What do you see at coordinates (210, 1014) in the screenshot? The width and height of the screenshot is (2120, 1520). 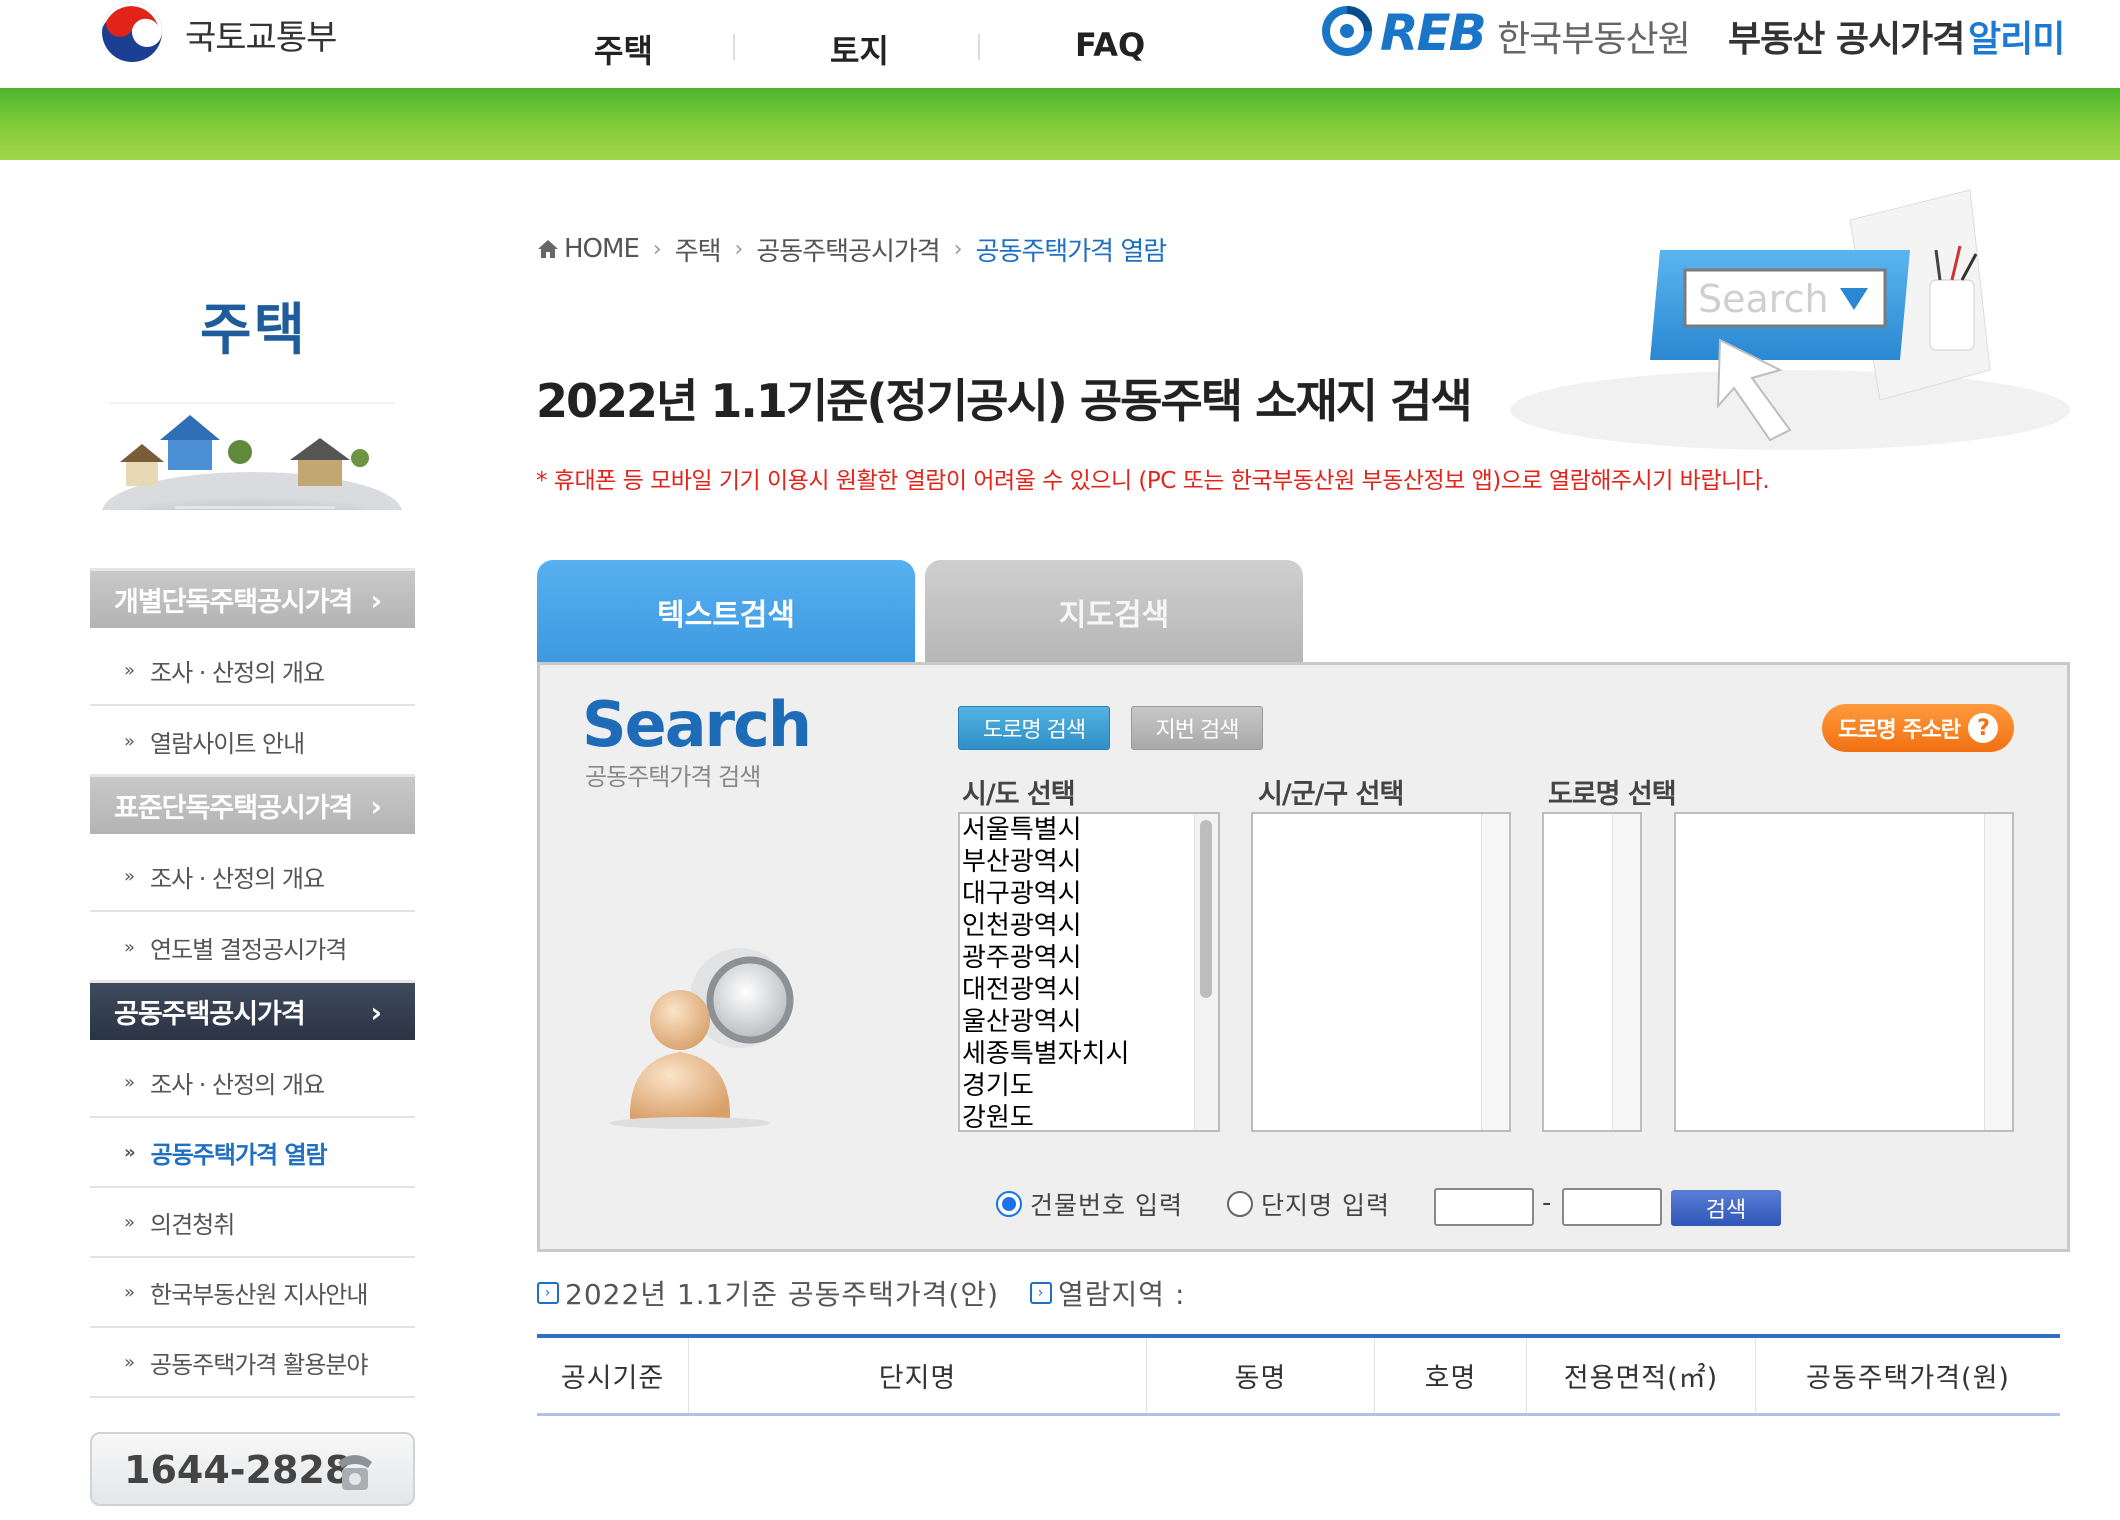 I see `sidebar-group-label: 공동주택공시가격` at bounding box center [210, 1014].